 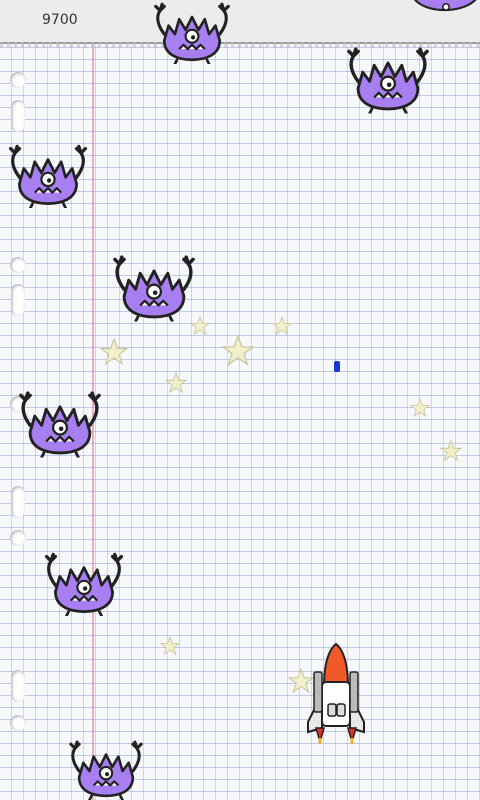 What do you see at coordinates (60, 20) in the screenshot?
I see `score-display: 9700` at bounding box center [60, 20].